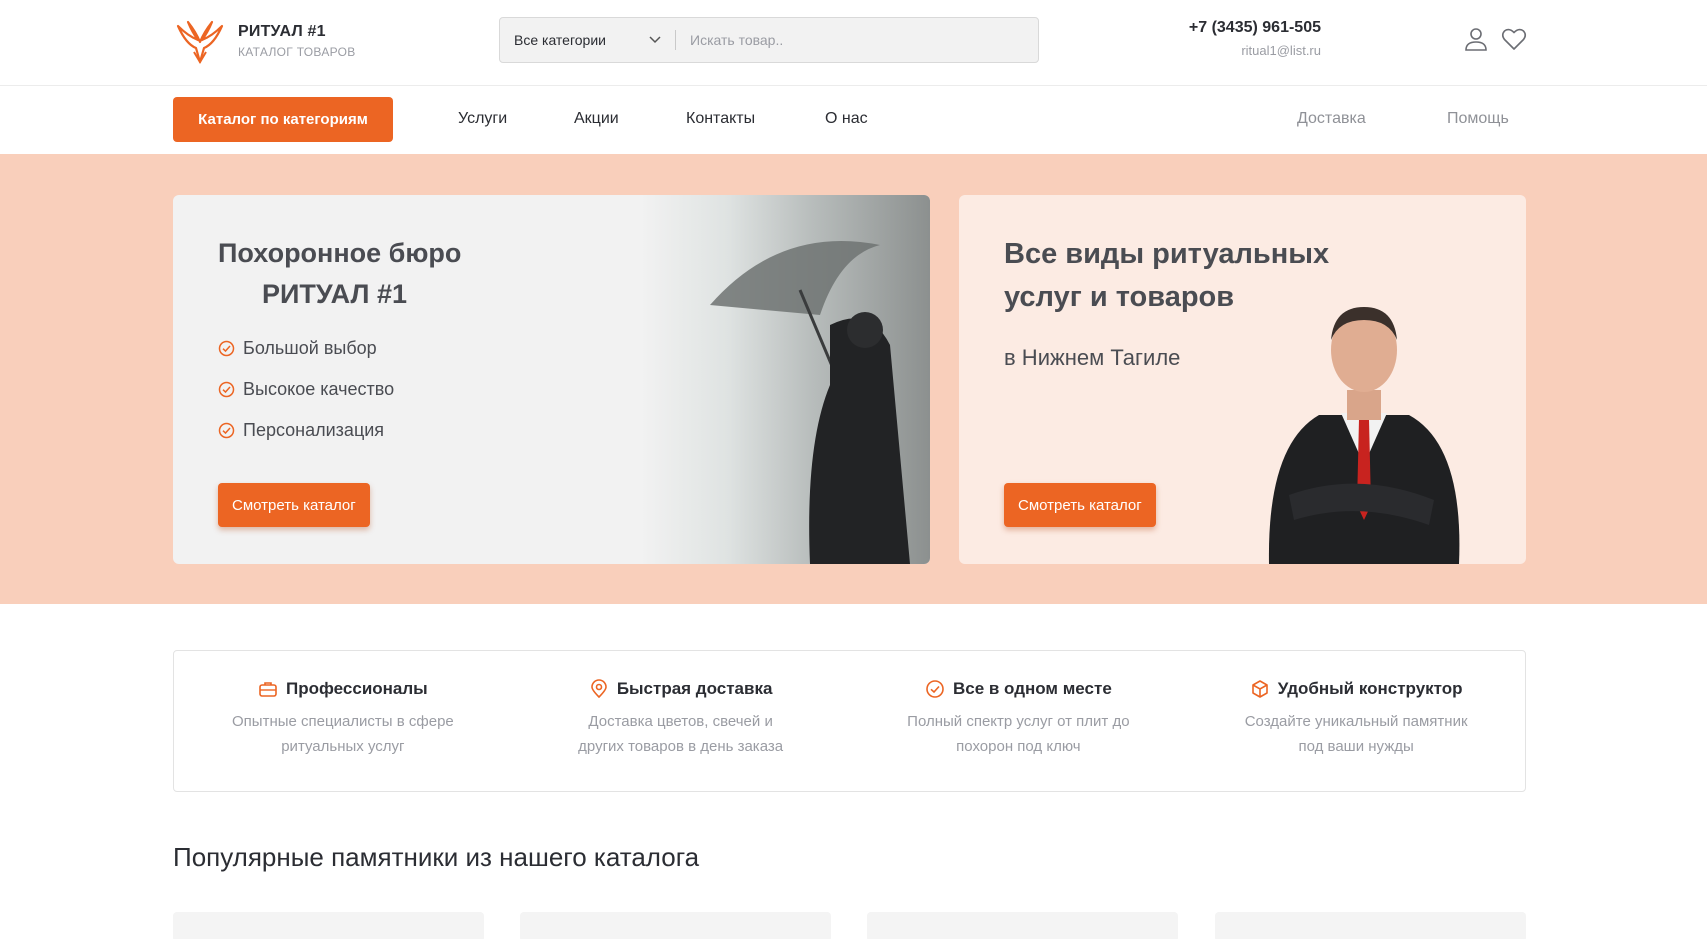  What do you see at coordinates (1476, 39) in the screenshot?
I see `user-icon` at bounding box center [1476, 39].